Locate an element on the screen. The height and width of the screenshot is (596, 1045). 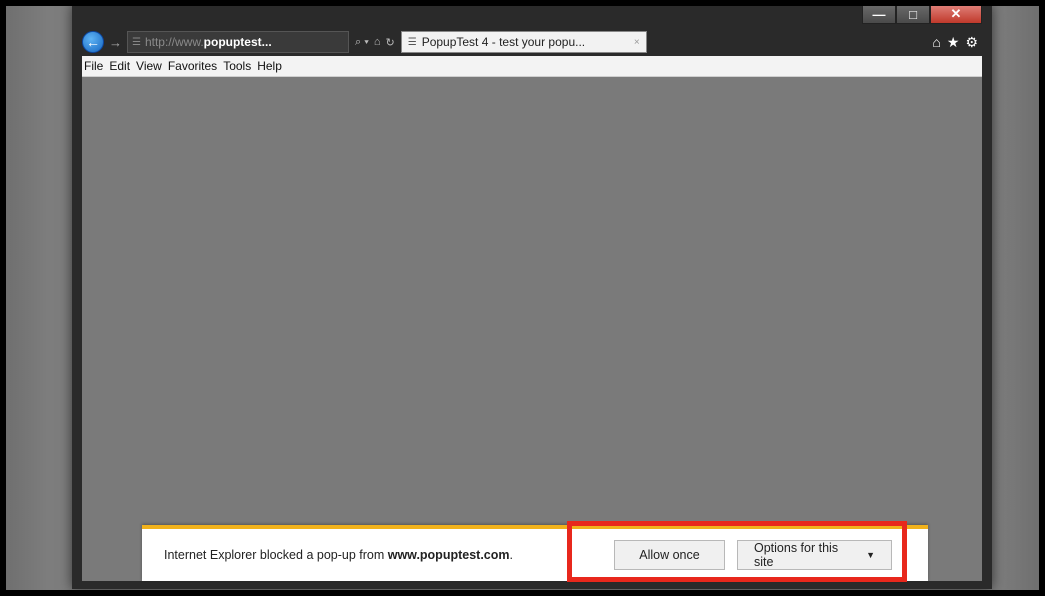
menu-bar: File Edit View Favorites Tools Help is located at coordinates (532, 66).